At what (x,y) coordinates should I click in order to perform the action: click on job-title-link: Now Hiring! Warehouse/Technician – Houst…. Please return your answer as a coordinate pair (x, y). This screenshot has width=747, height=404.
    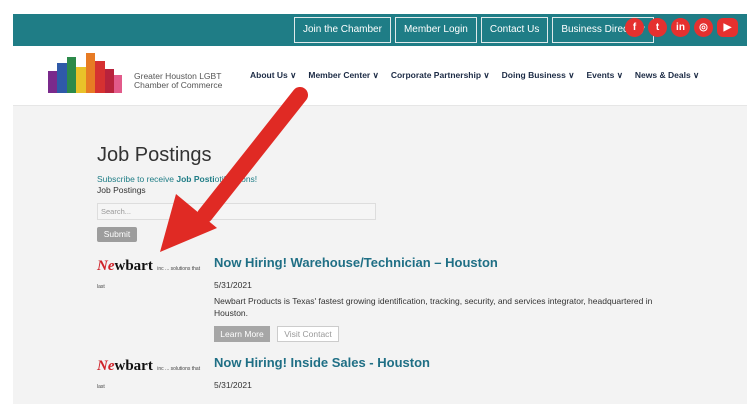
    Looking at the image, I should click on (356, 262).